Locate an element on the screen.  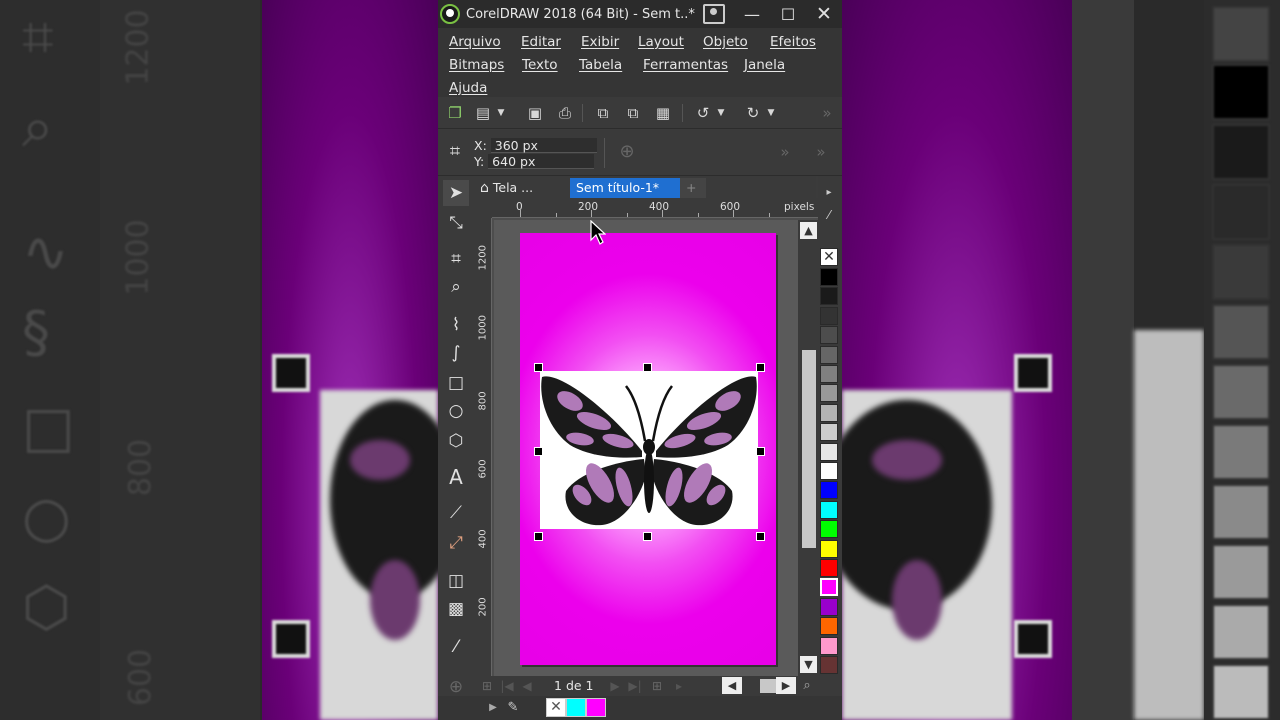
menu-tabela: Tabela is located at coordinates (611, 65).